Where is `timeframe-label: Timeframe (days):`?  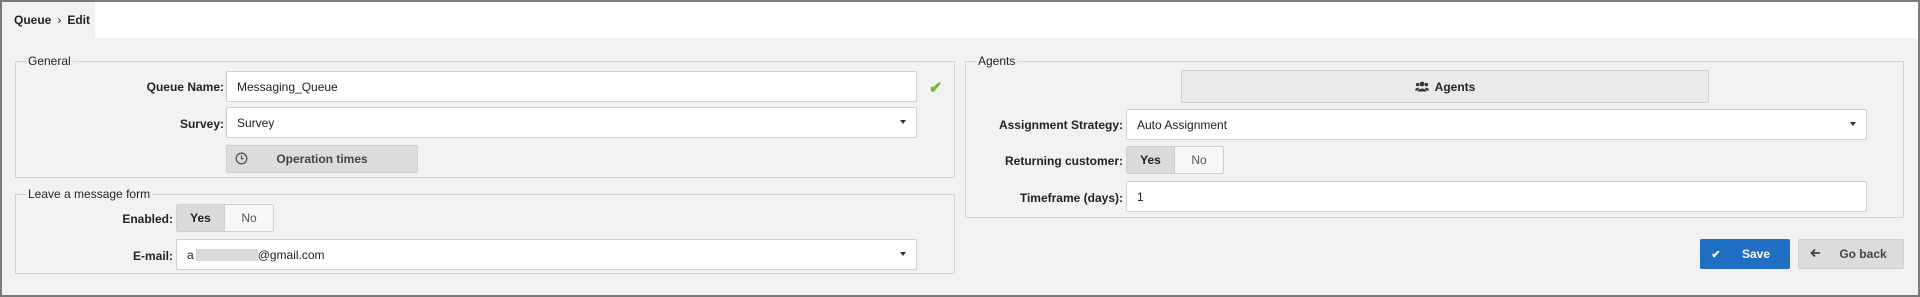
timeframe-label: Timeframe (days): is located at coordinates (1071, 198).